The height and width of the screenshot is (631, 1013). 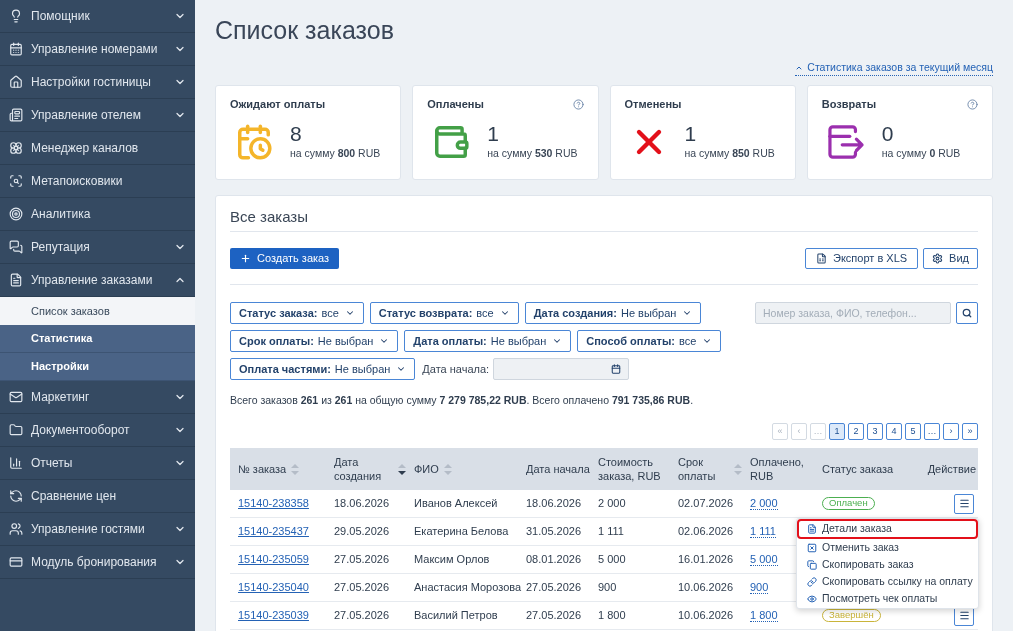 What do you see at coordinates (887, 564) in the screenshot?
I see `menu-item: Скопировать заказ` at bounding box center [887, 564].